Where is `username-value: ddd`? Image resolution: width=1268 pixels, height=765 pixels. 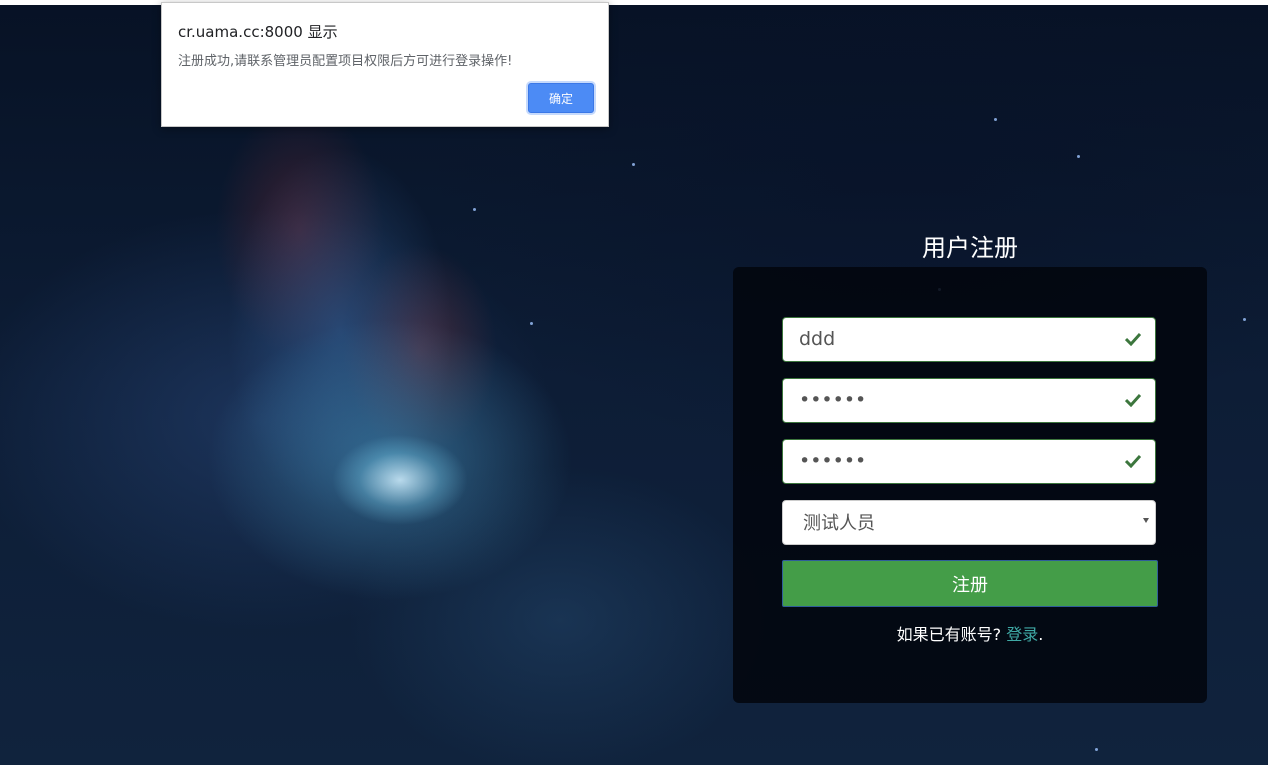
username-value: ddd is located at coordinates (817, 339).